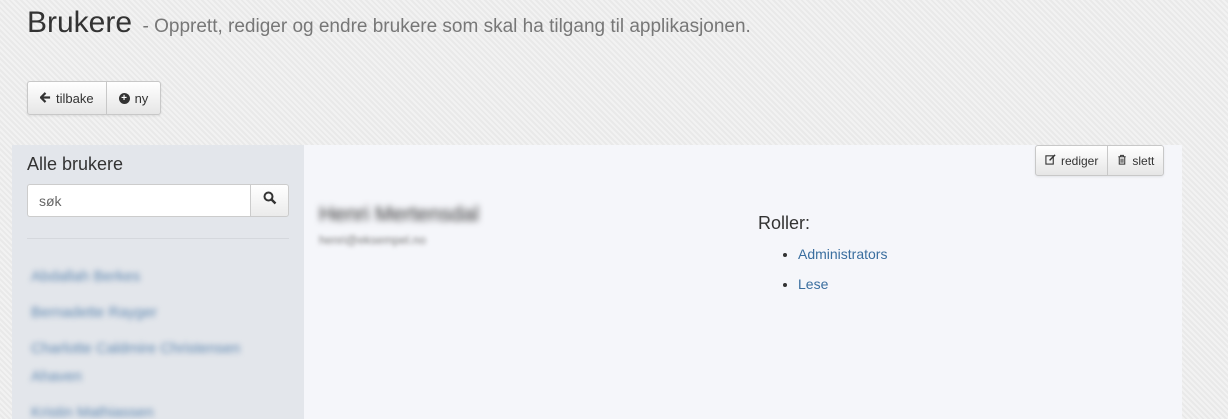  Describe the element at coordinates (80, 22) in the screenshot. I see `page-title: Brukere` at that location.